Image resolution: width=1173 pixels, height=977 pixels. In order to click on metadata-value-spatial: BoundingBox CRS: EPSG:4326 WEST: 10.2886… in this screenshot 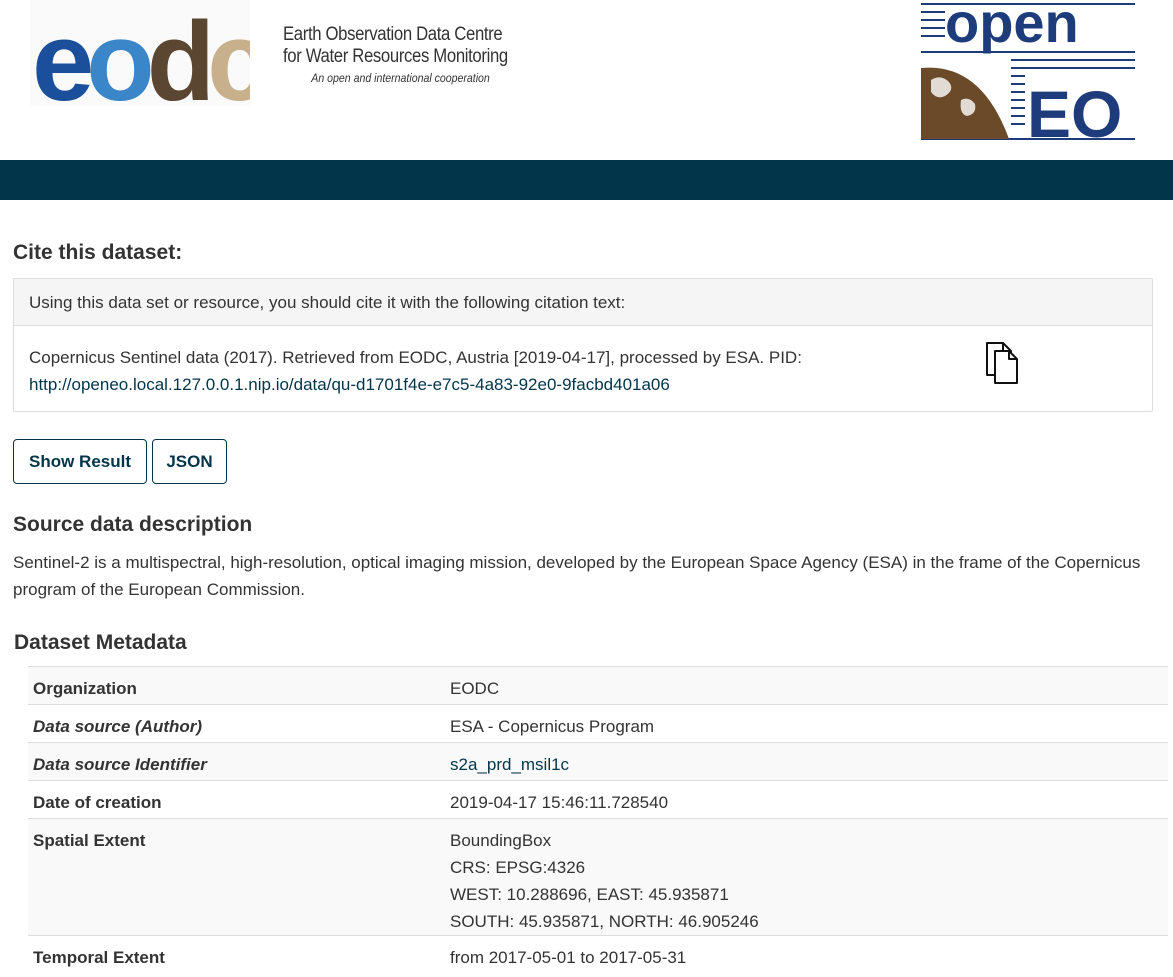, I will do `click(806, 877)`.